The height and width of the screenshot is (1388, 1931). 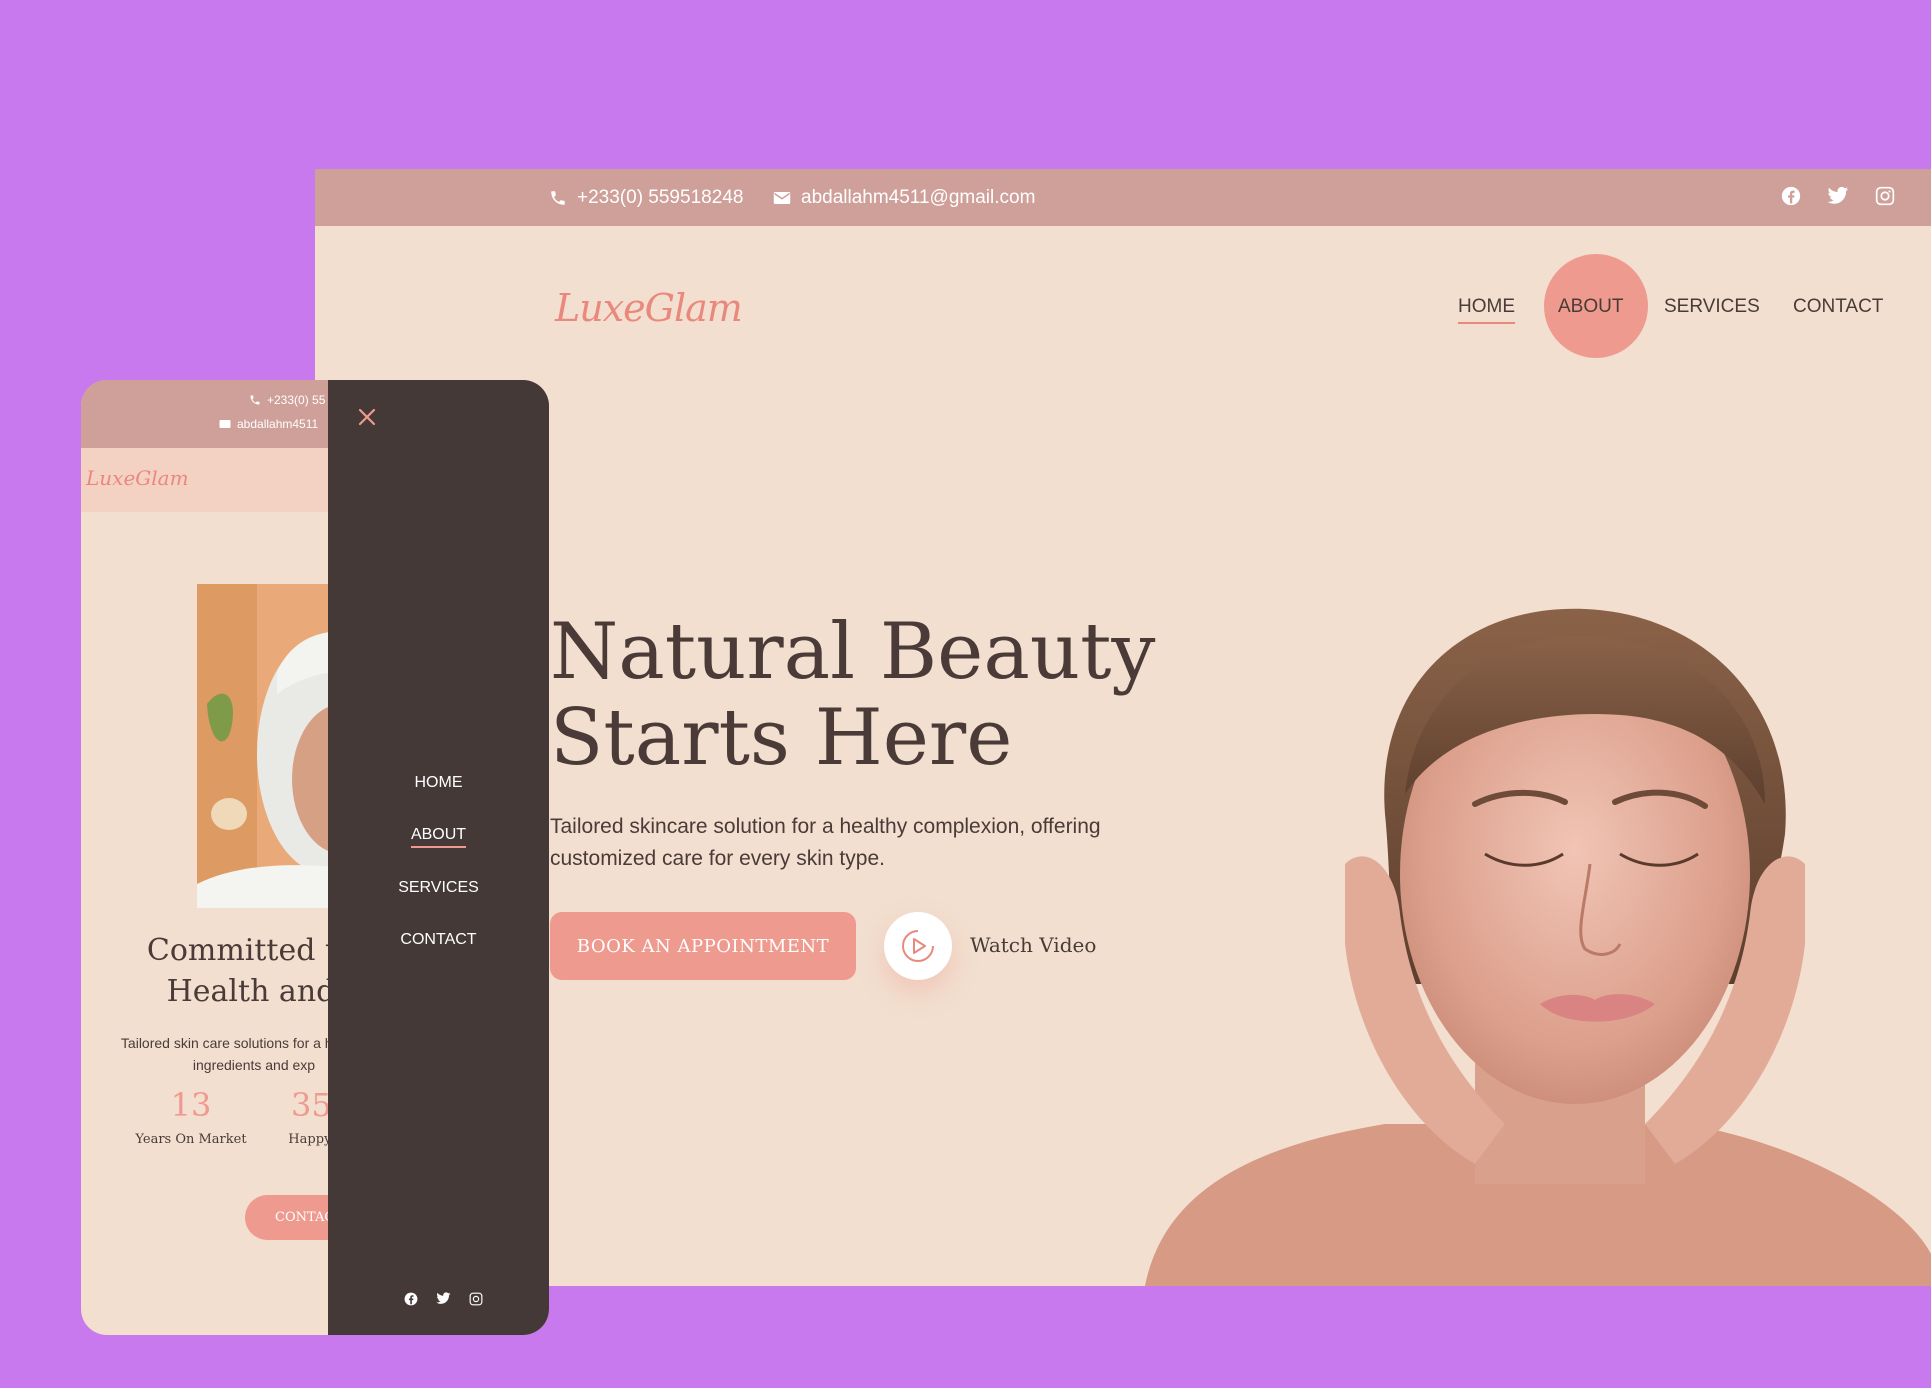 What do you see at coordinates (703, 946) in the screenshot?
I see `book-appointment-button: BOOK AN APPOINTMENT` at bounding box center [703, 946].